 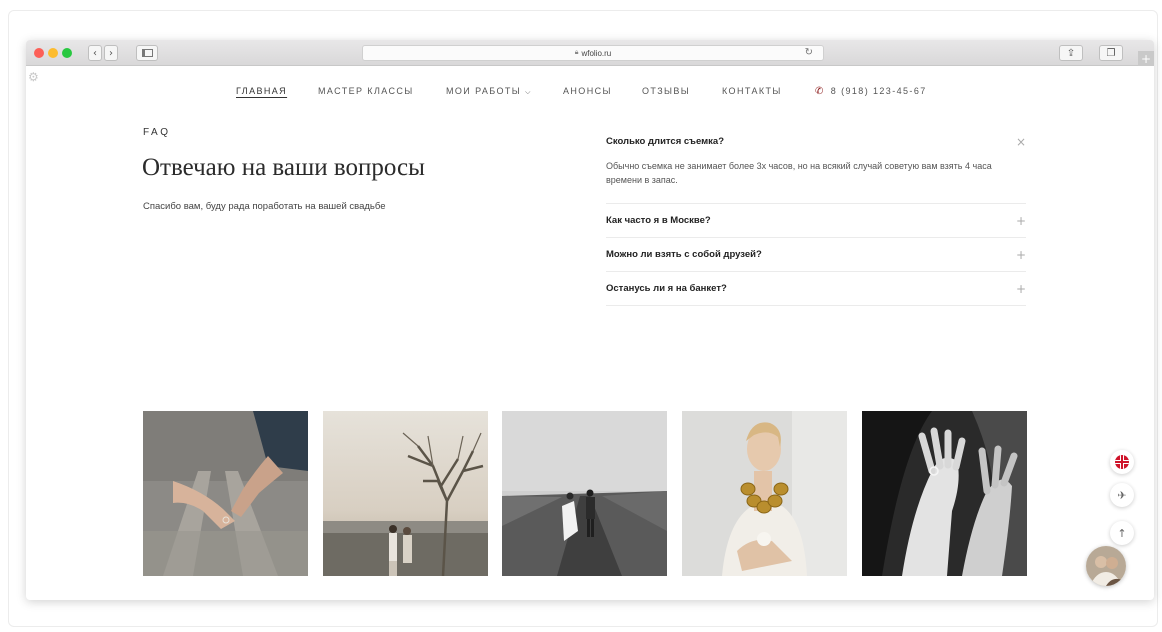 I want to click on gallery-photo-hands-closeup, so click(x=944, y=493).